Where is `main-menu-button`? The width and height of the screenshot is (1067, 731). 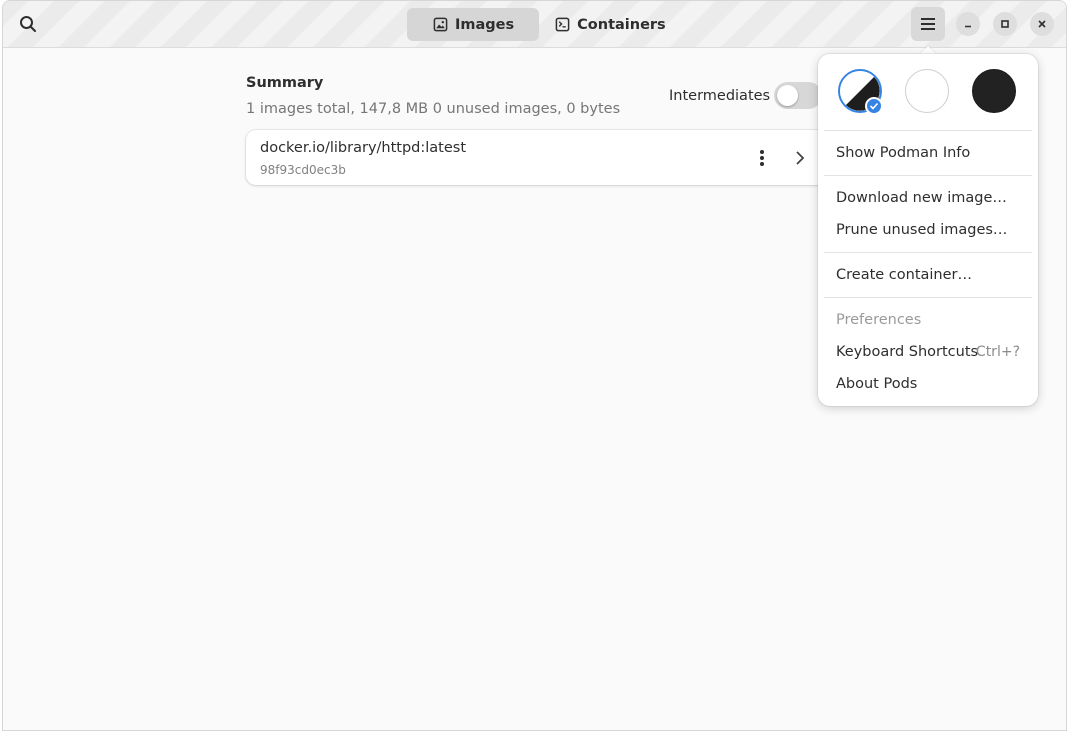 main-menu-button is located at coordinates (928, 24).